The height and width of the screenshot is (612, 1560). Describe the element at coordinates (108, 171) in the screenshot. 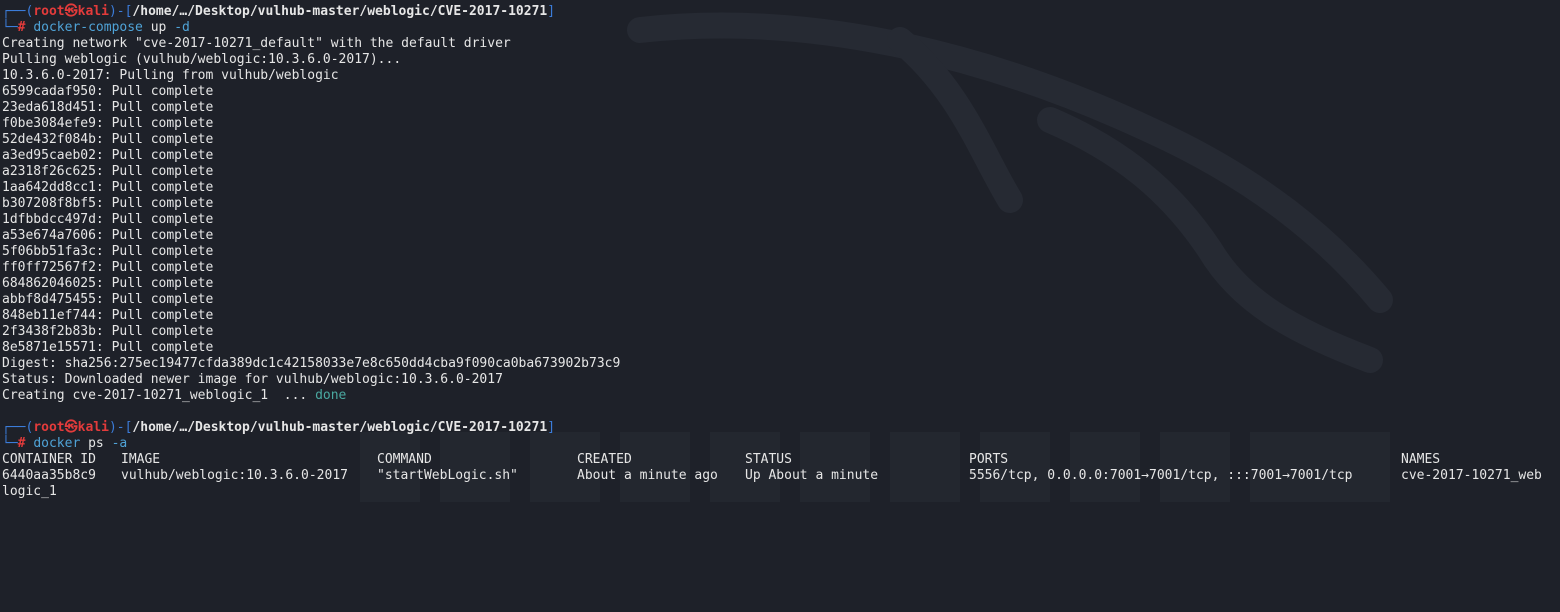

I see `output-line: a2318f26c625: Pull complete` at that location.